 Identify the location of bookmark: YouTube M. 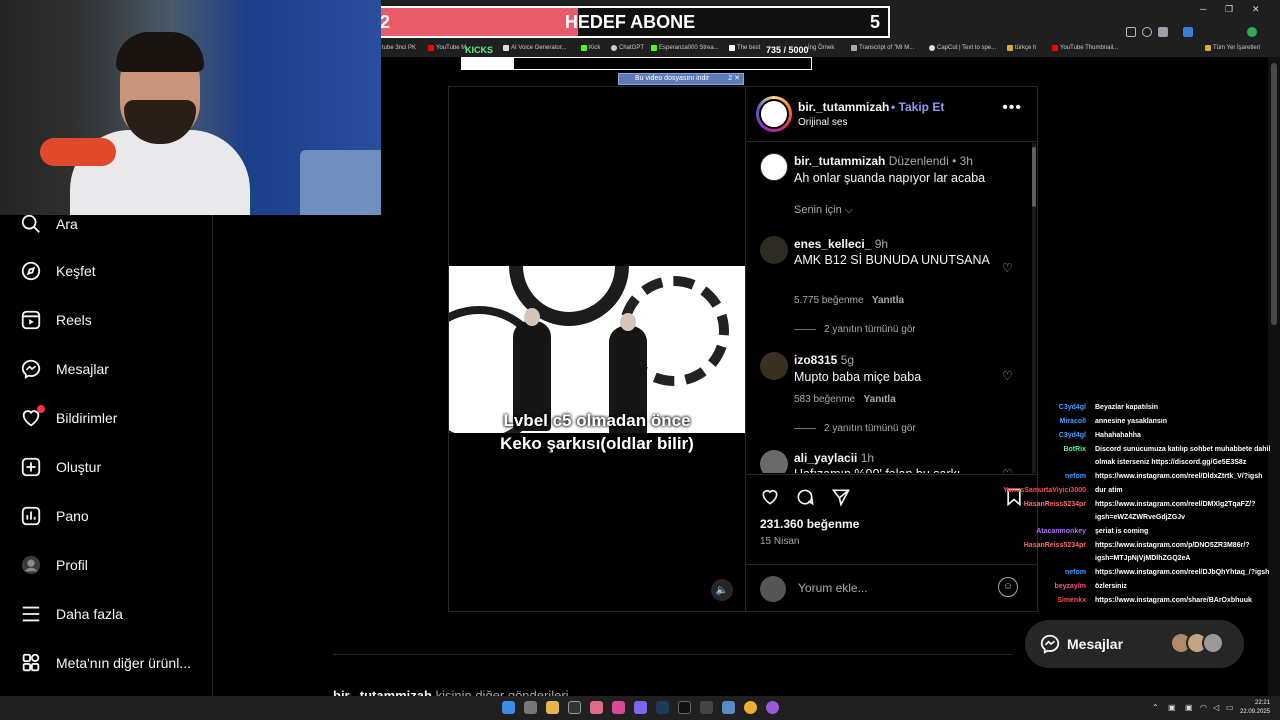
(447, 48).